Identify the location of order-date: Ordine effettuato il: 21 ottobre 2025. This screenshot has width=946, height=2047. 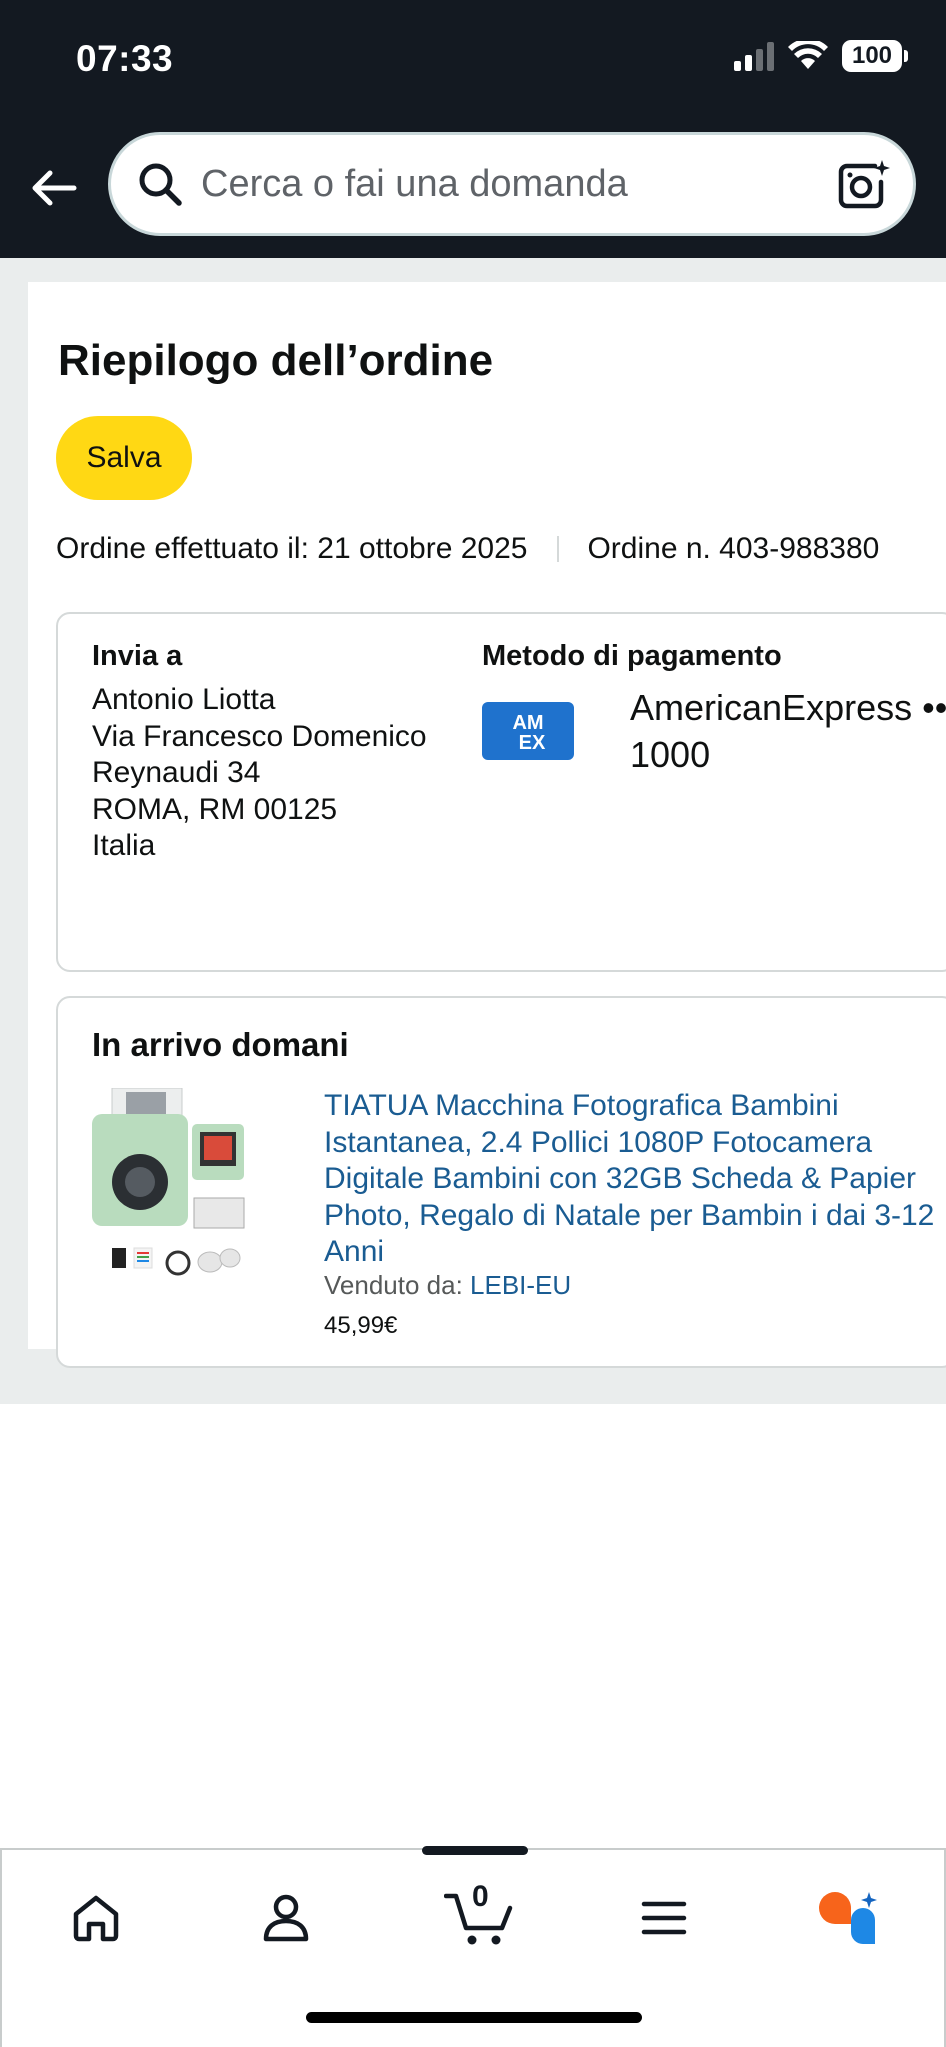
(292, 548).